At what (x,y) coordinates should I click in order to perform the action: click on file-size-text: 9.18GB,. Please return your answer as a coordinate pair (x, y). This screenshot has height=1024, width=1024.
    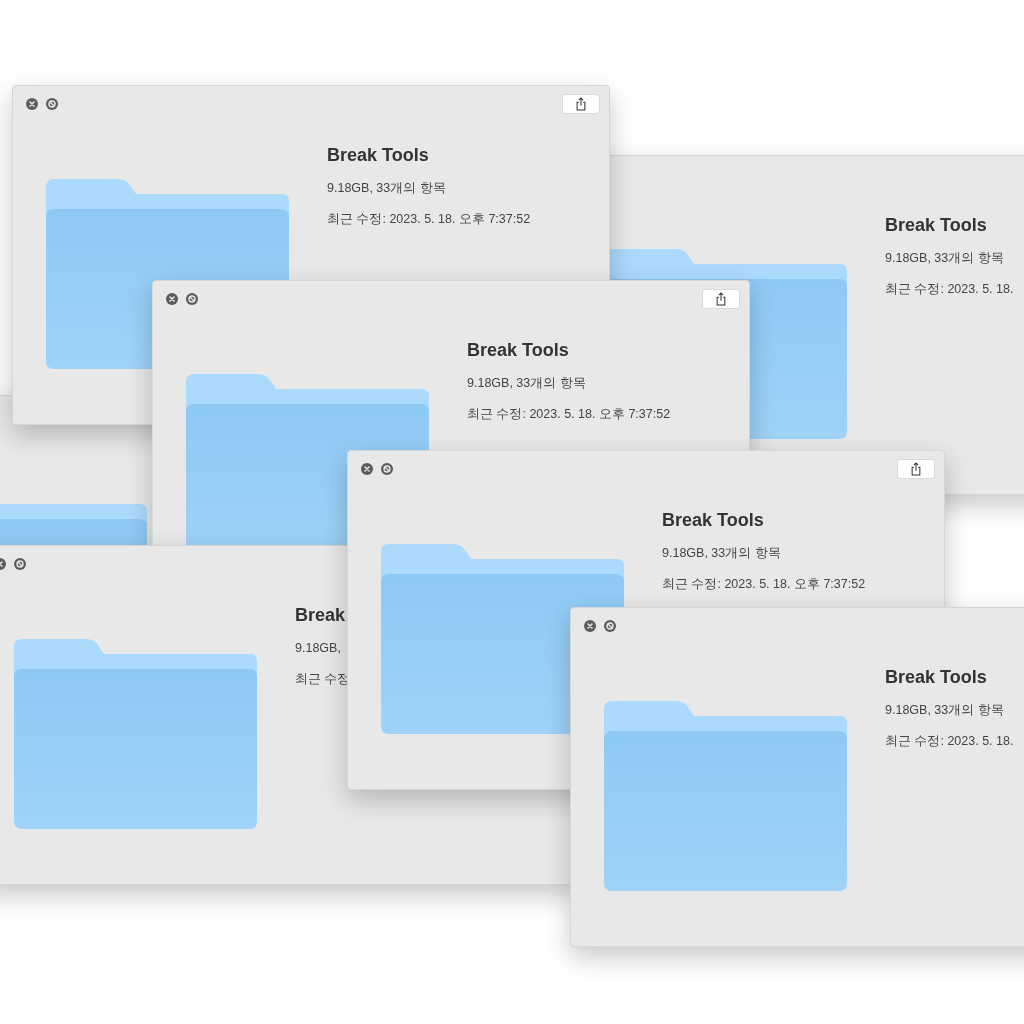
    Looking at the image, I should click on (318, 648).